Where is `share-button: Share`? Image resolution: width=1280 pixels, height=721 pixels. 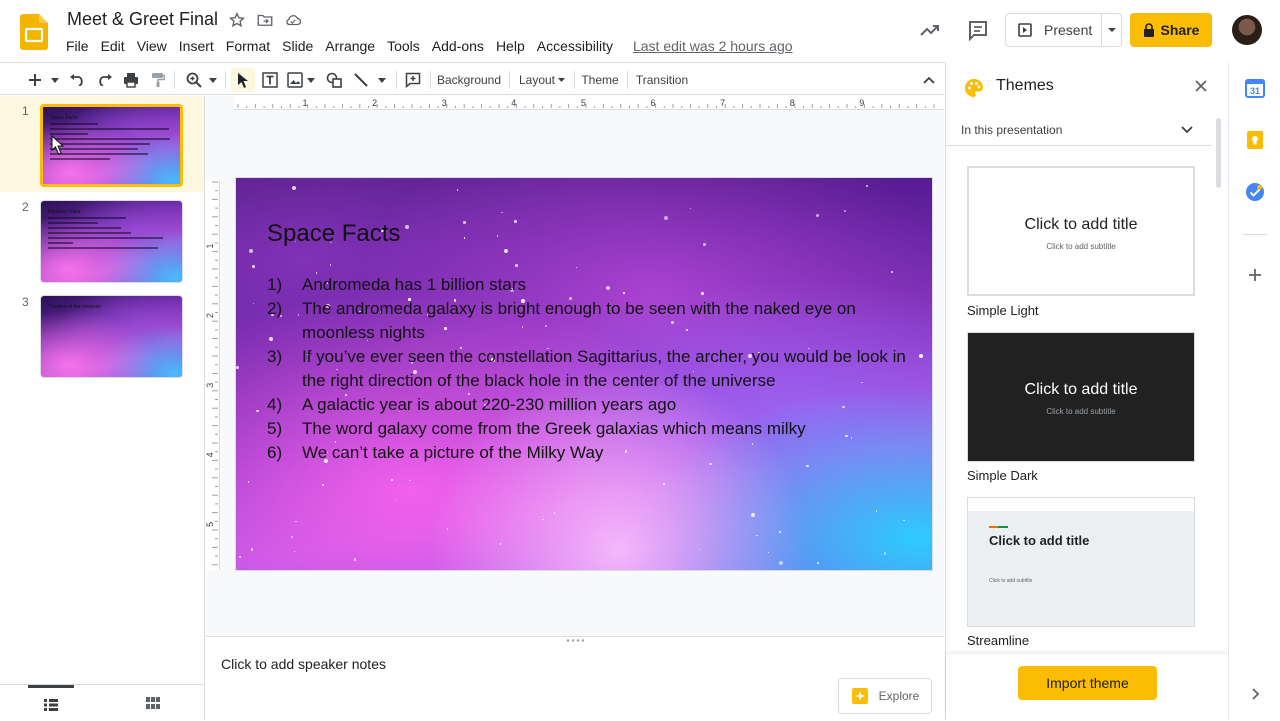
share-button: Share is located at coordinates (1171, 30).